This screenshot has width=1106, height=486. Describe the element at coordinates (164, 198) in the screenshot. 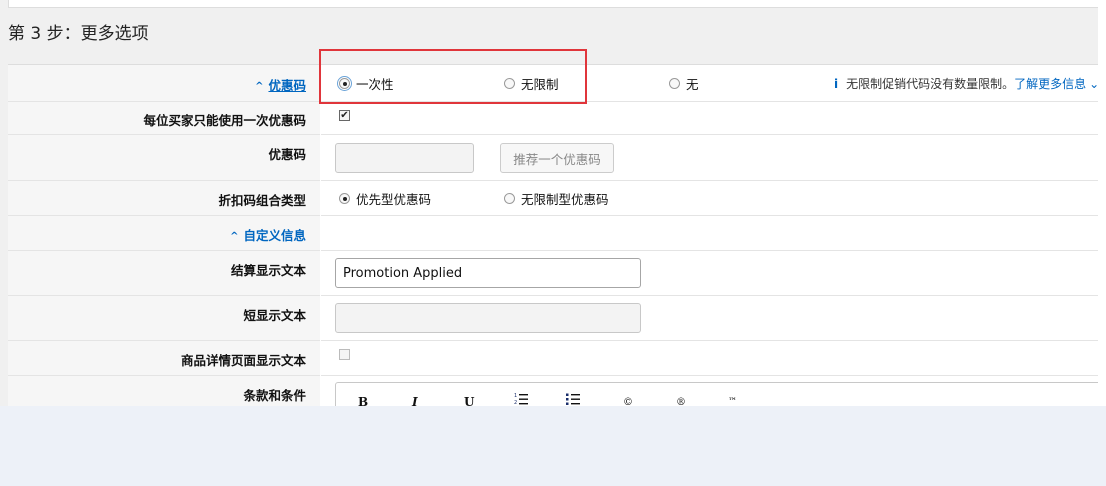

I see `label-cell: 折扣码组合类型` at that location.